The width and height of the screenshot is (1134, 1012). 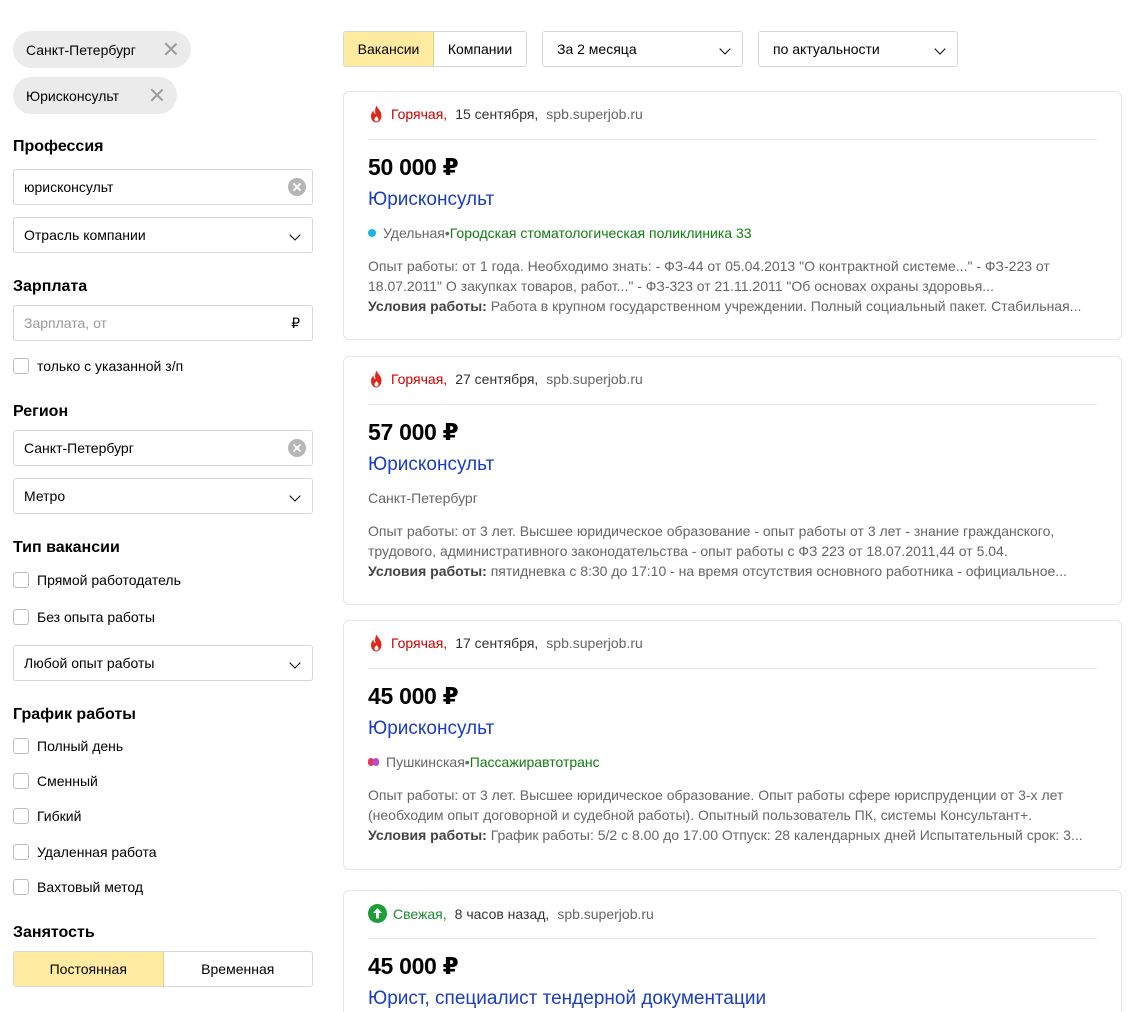 What do you see at coordinates (389, 49) in the screenshot?
I see `tab-vacancies: Вакансии` at bounding box center [389, 49].